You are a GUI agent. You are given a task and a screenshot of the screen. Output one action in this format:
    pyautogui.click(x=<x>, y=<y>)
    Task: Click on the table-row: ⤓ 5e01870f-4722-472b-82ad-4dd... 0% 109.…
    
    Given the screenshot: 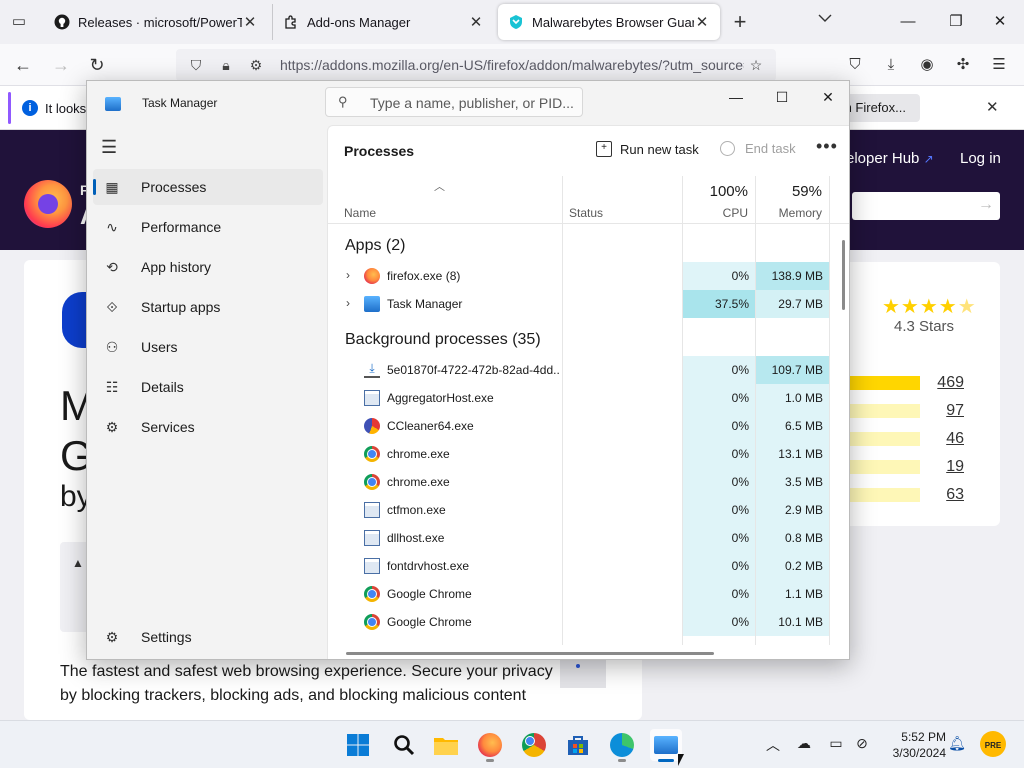 What is the action you would take?
    pyautogui.click(x=588, y=370)
    